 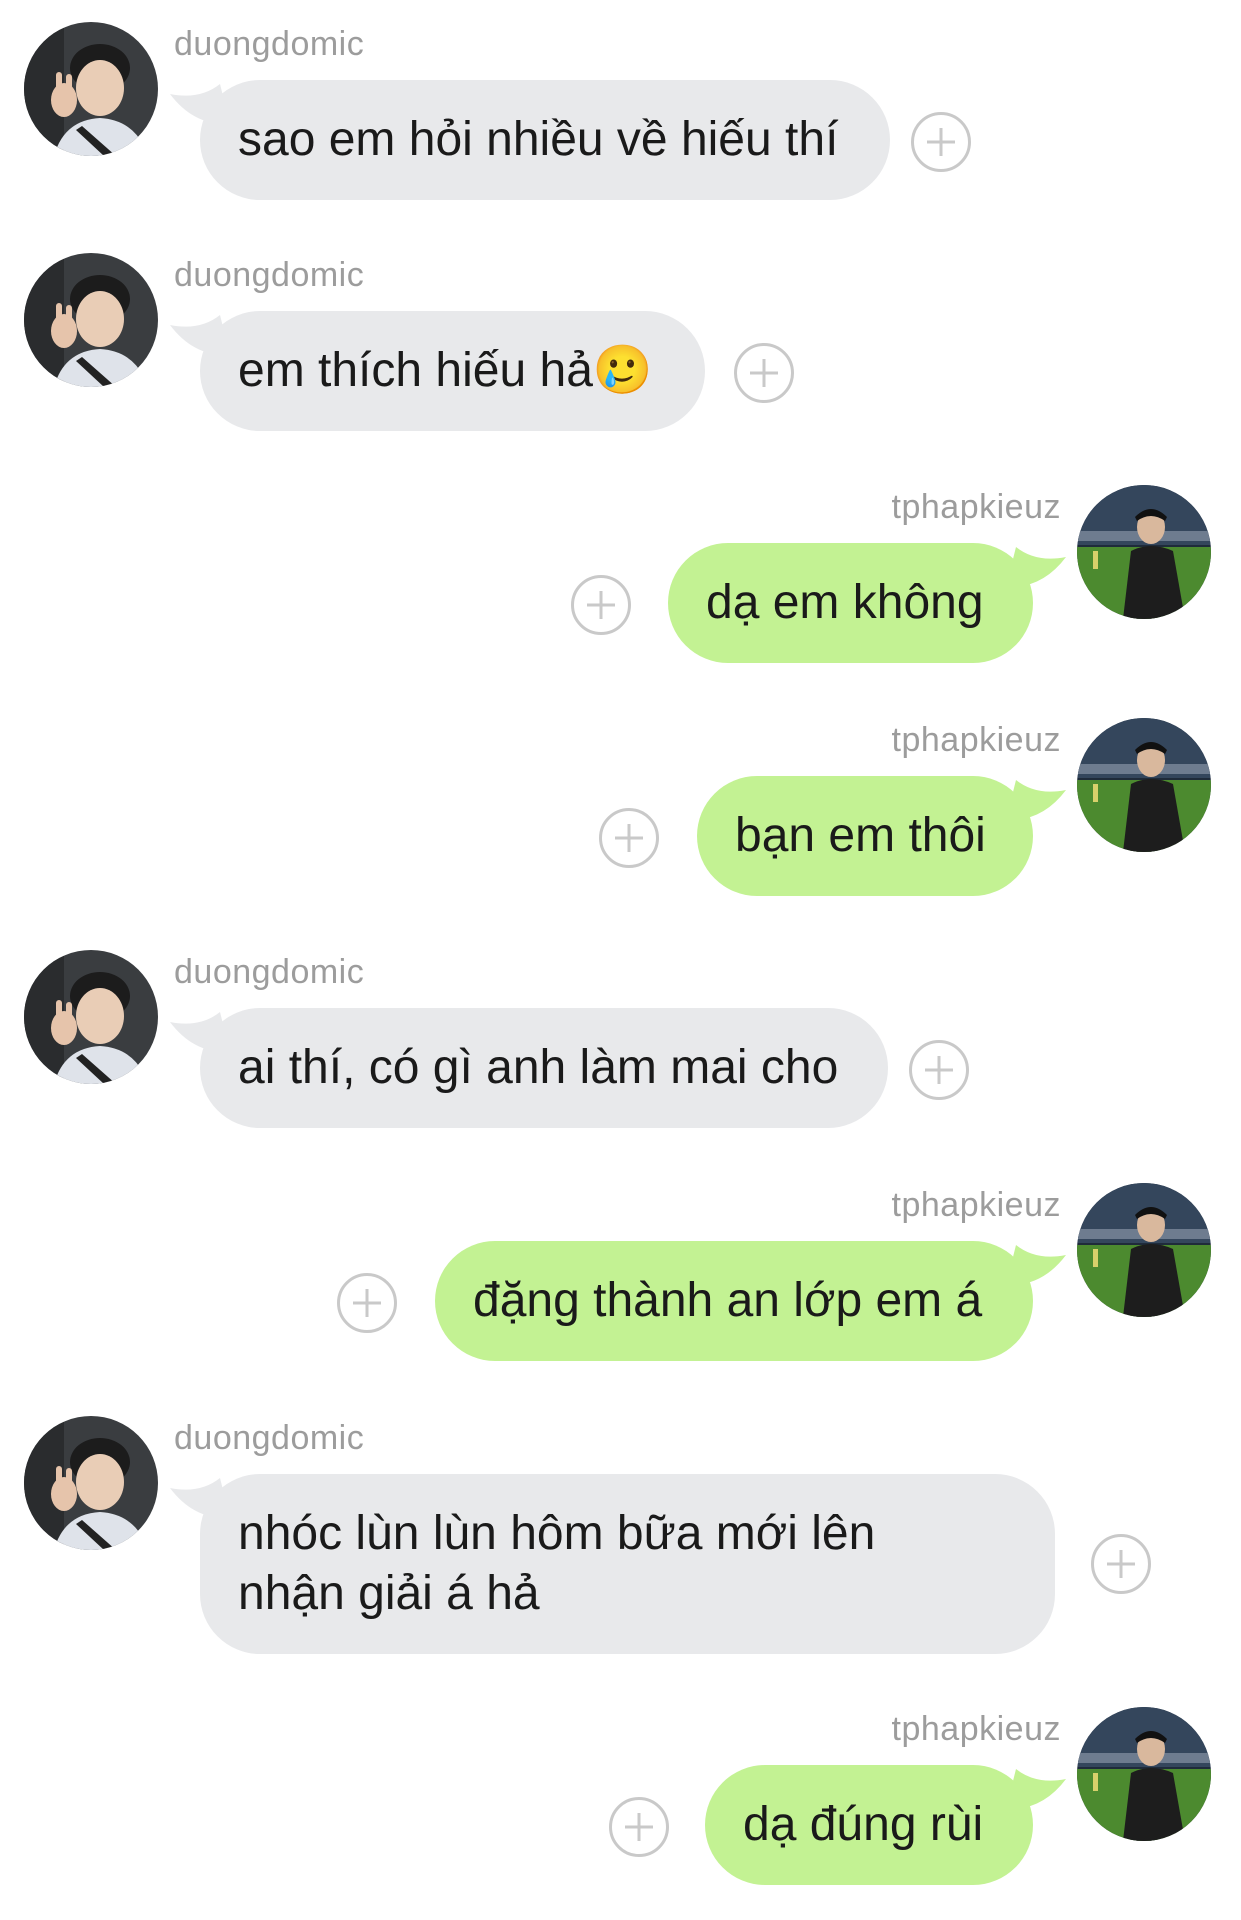 What do you see at coordinates (845, 602) in the screenshot?
I see `message-text: dạ em không` at bounding box center [845, 602].